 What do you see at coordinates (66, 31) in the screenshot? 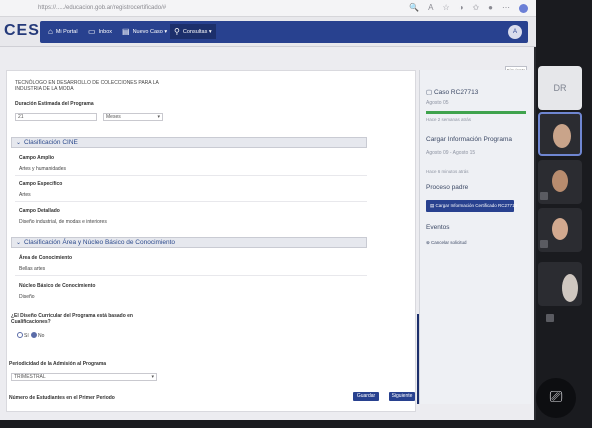
I see `nav-label: Mi Portal` at bounding box center [66, 31].